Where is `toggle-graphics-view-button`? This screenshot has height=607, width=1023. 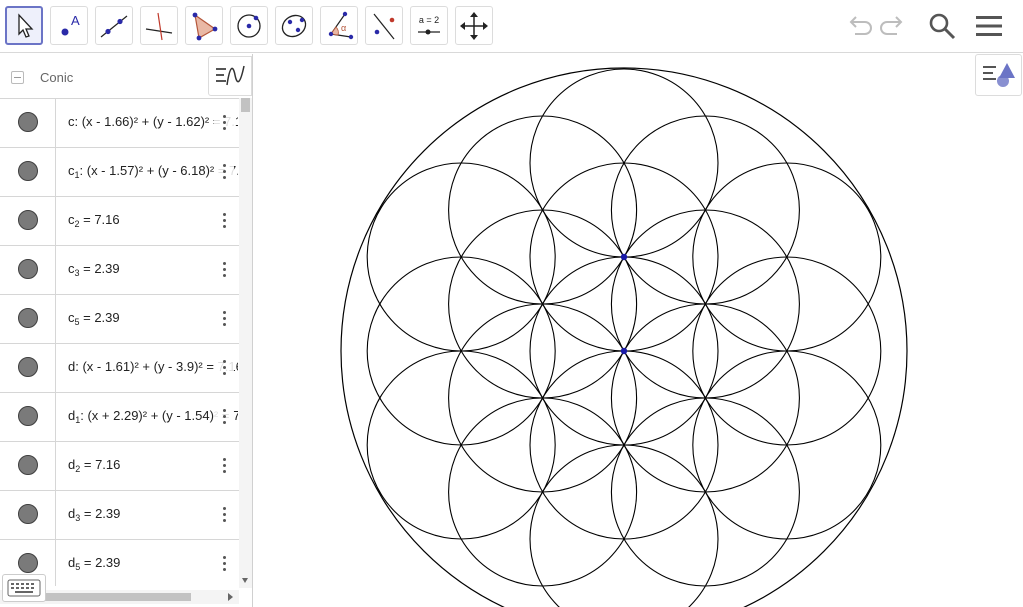 toggle-graphics-view-button is located at coordinates (230, 76).